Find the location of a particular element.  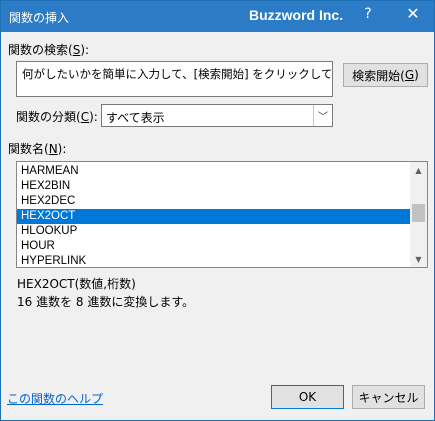

help-icon: ? is located at coordinates (368, 14).